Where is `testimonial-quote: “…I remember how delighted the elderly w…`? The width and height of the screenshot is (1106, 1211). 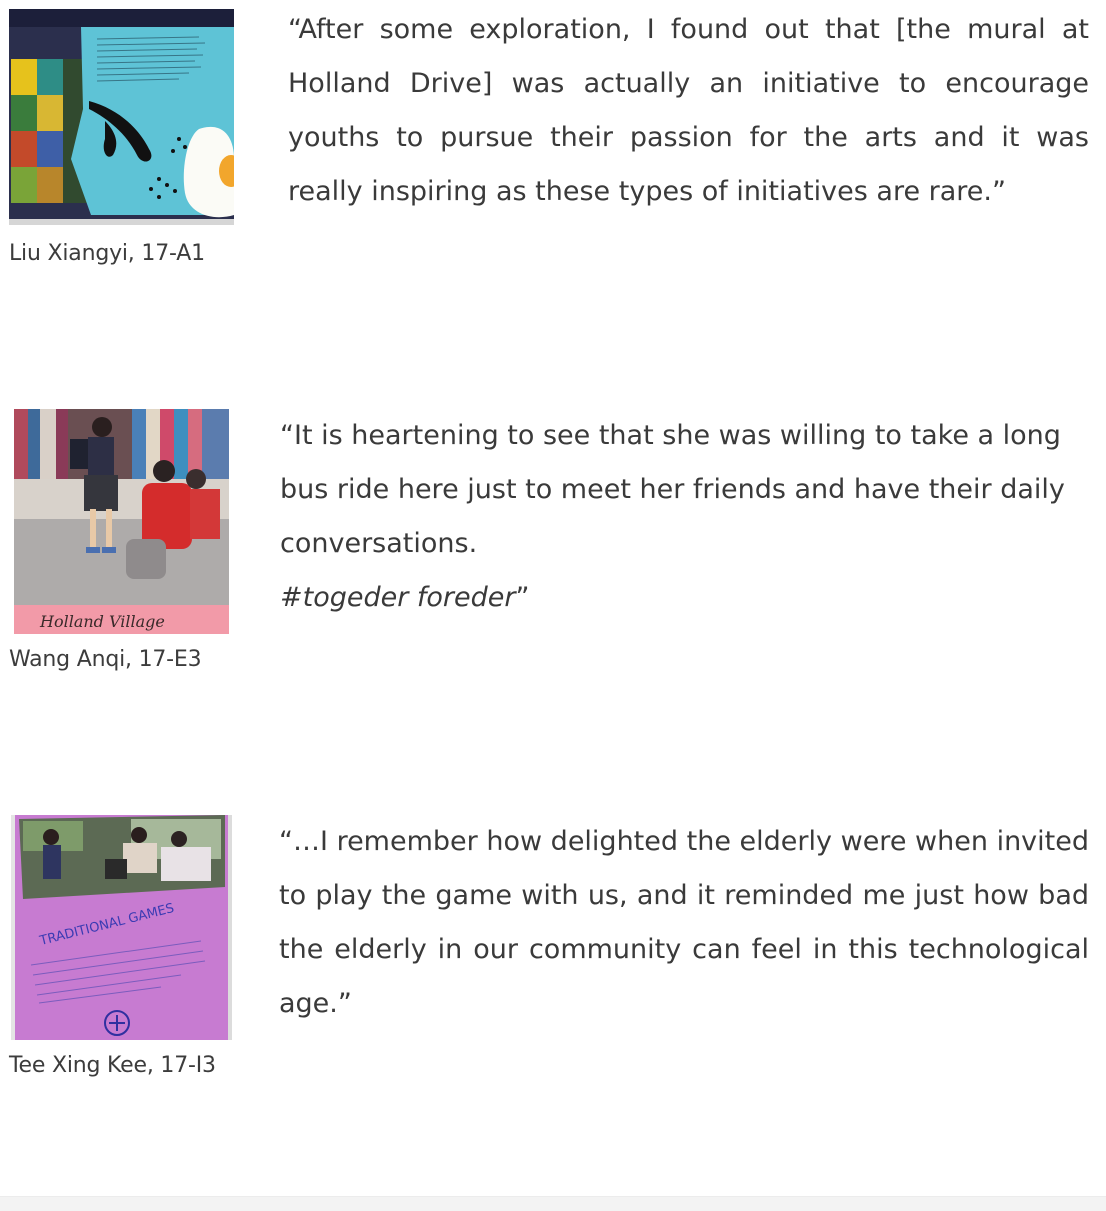 testimonial-quote: “…I remember how delighted the elderly w… is located at coordinates (684, 923).